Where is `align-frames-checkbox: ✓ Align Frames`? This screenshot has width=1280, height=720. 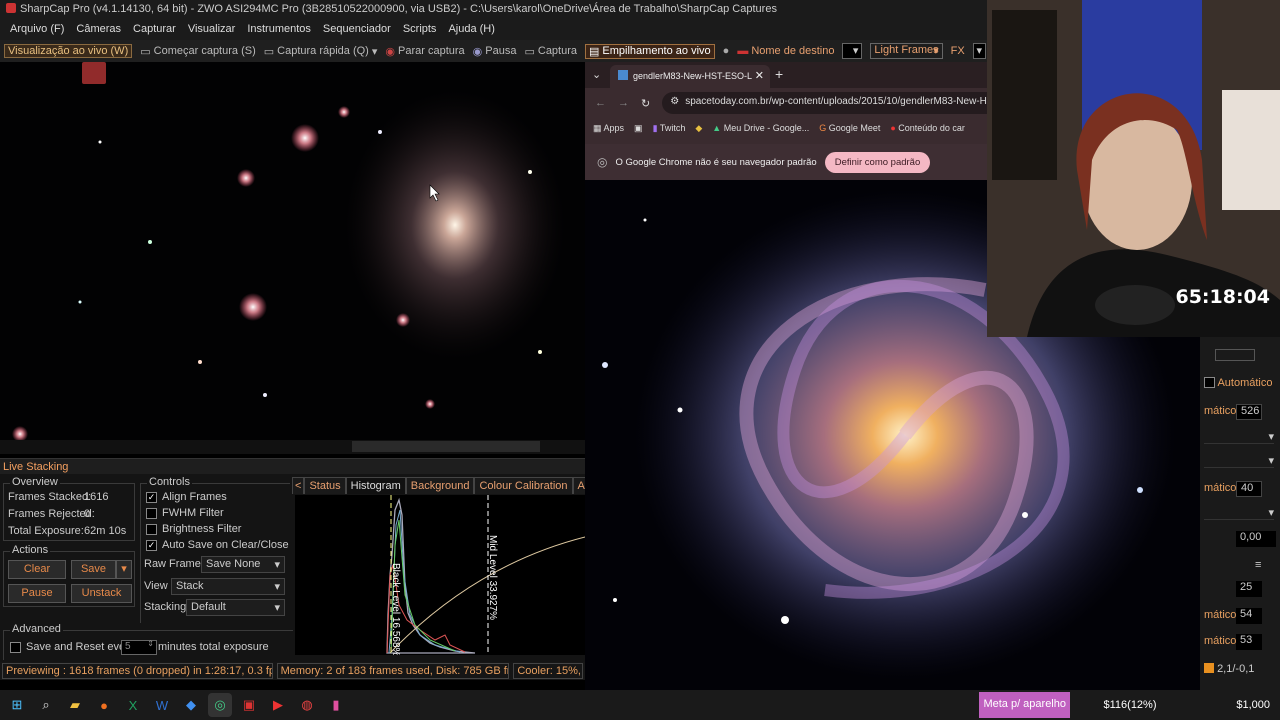 align-frames-checkbox: ✓ Align Frames is located at coordinates (186, 497).